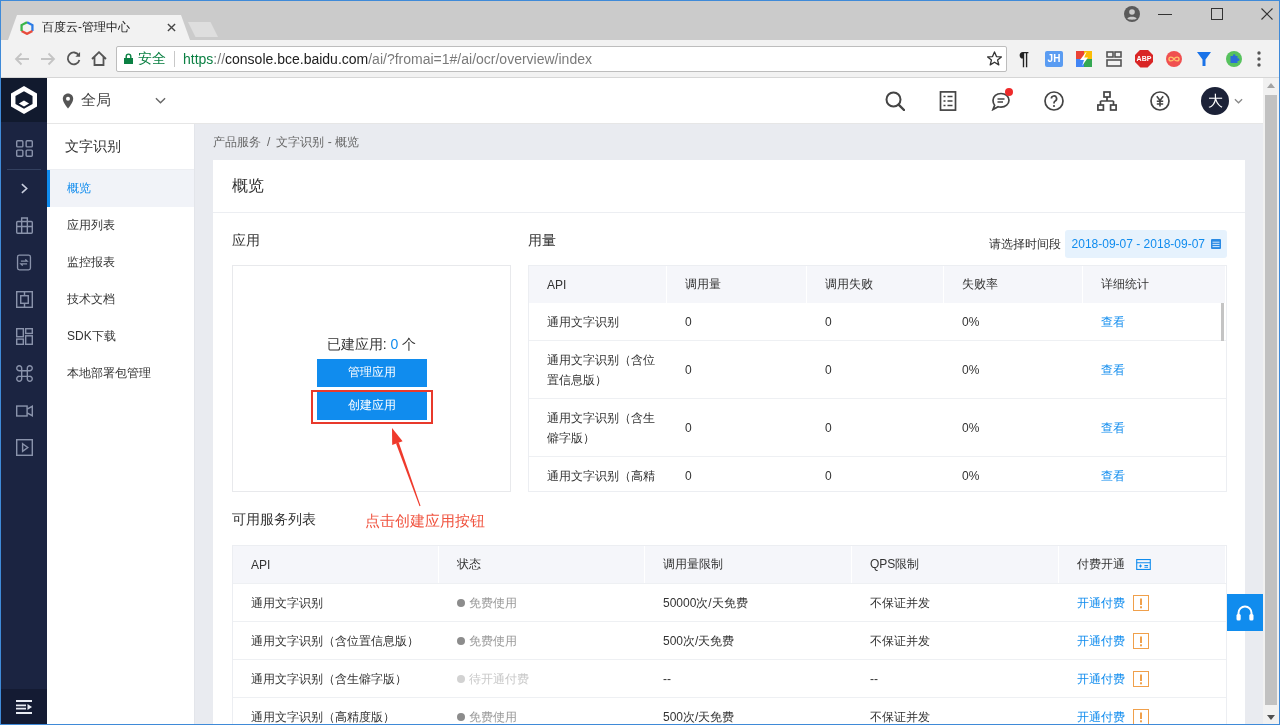 This screenshot has height=725, width=1280. I want to click on video-camera-icon, so click(24, 410).